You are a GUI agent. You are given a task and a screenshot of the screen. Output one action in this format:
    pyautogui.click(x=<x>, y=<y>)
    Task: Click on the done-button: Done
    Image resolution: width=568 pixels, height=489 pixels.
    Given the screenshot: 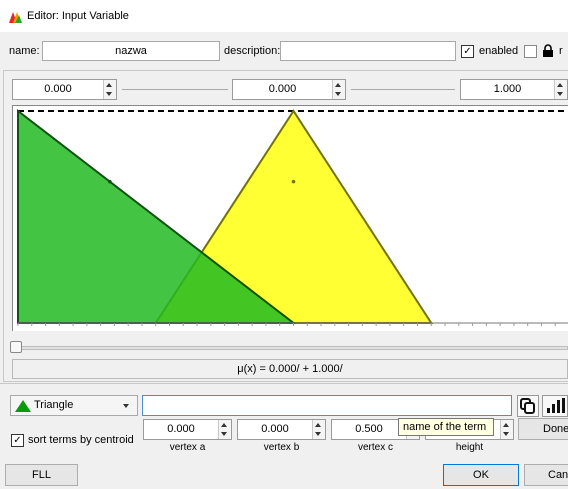 What is the action you would take?
    pyautogui.click(x=543, y=429)
    